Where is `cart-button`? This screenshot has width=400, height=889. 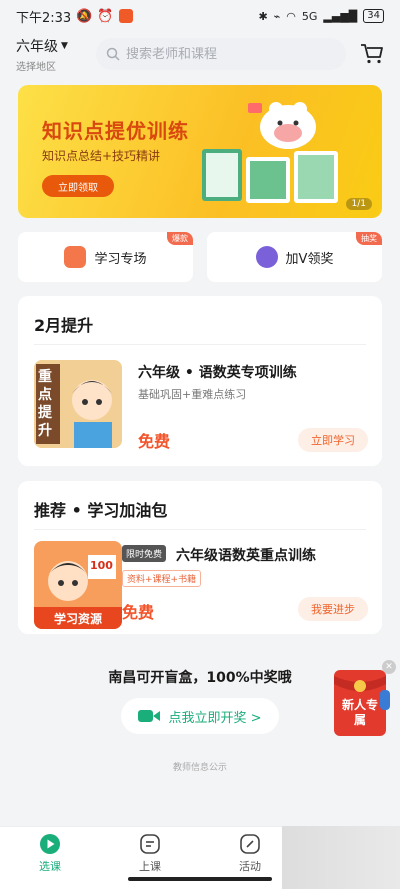
cart-button is located at coordinates (372, 54).